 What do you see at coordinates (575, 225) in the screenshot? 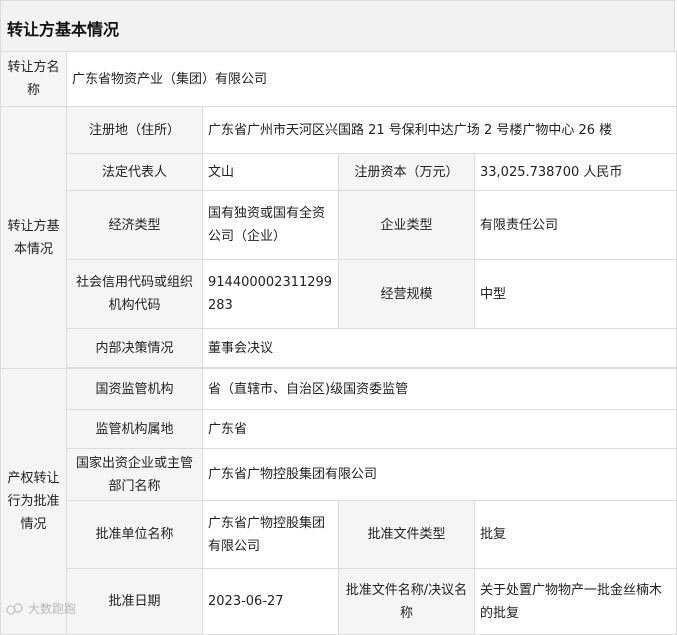
I see `enterprise-type-value: 有限责任公司` at bounding box center [575, 225].